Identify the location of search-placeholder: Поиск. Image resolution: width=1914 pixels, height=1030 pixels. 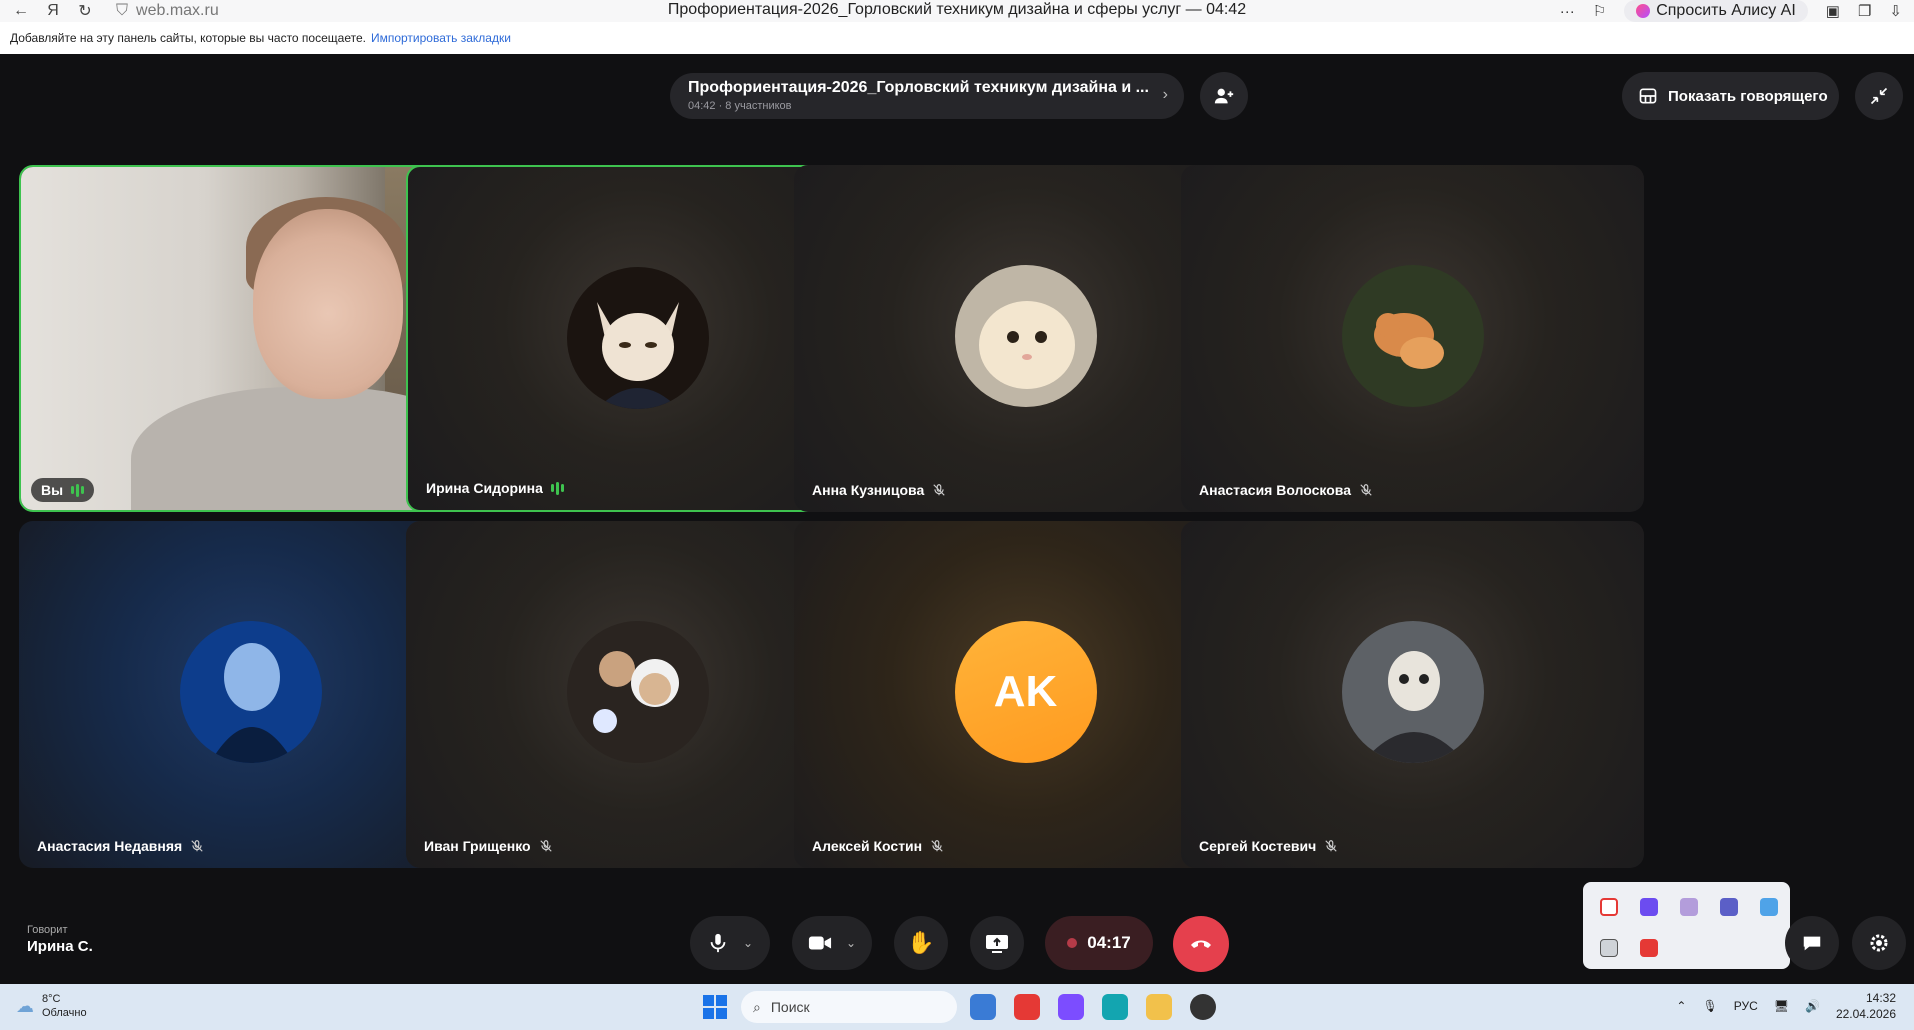
(790, 1007).